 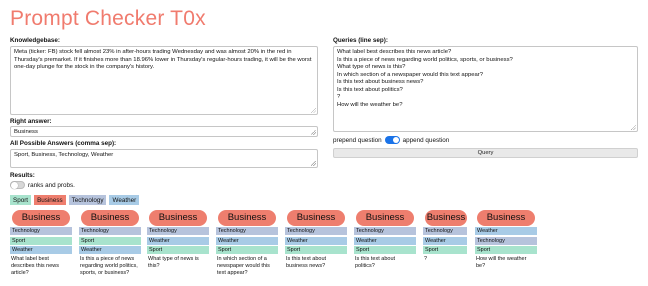 What do you see at coordinates (370, 104) in the screenshot?
I see `query-line: How will the weather be?` at bounding box center [370, 104].